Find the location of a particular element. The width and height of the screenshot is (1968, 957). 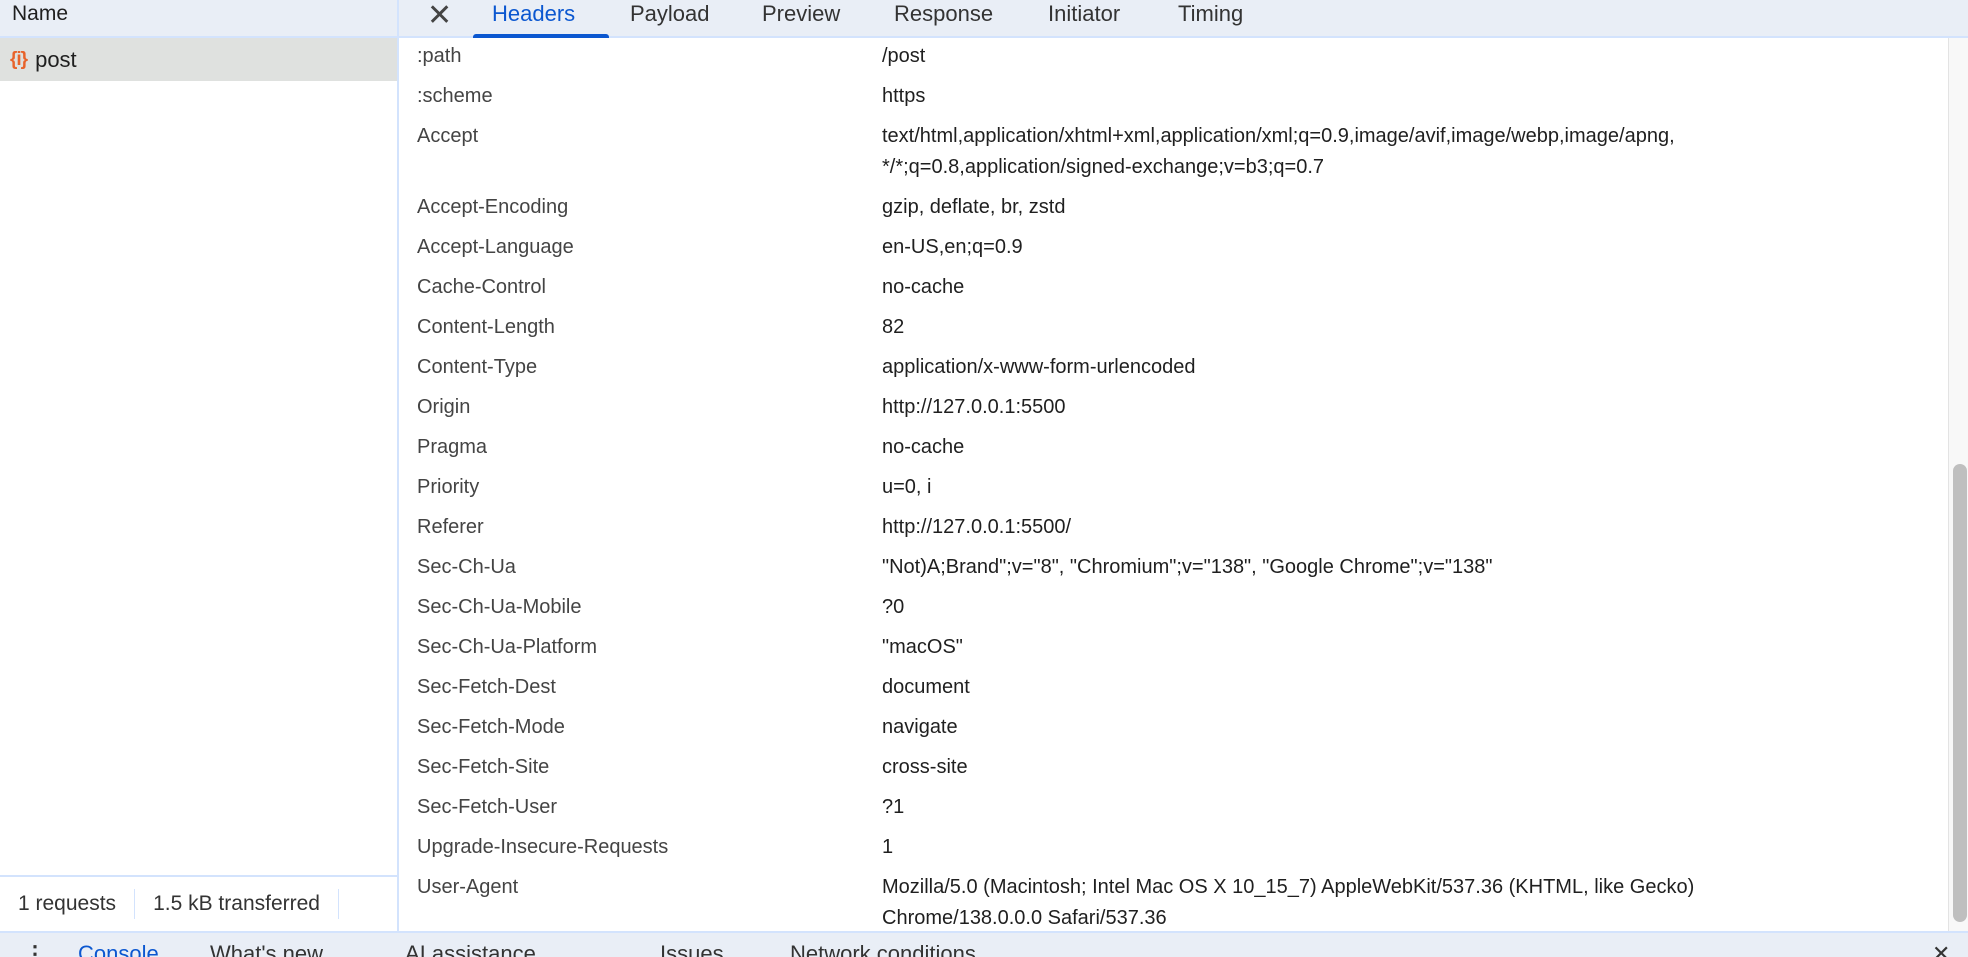

header-name: Content-Type is located at coordinates (477, 366).